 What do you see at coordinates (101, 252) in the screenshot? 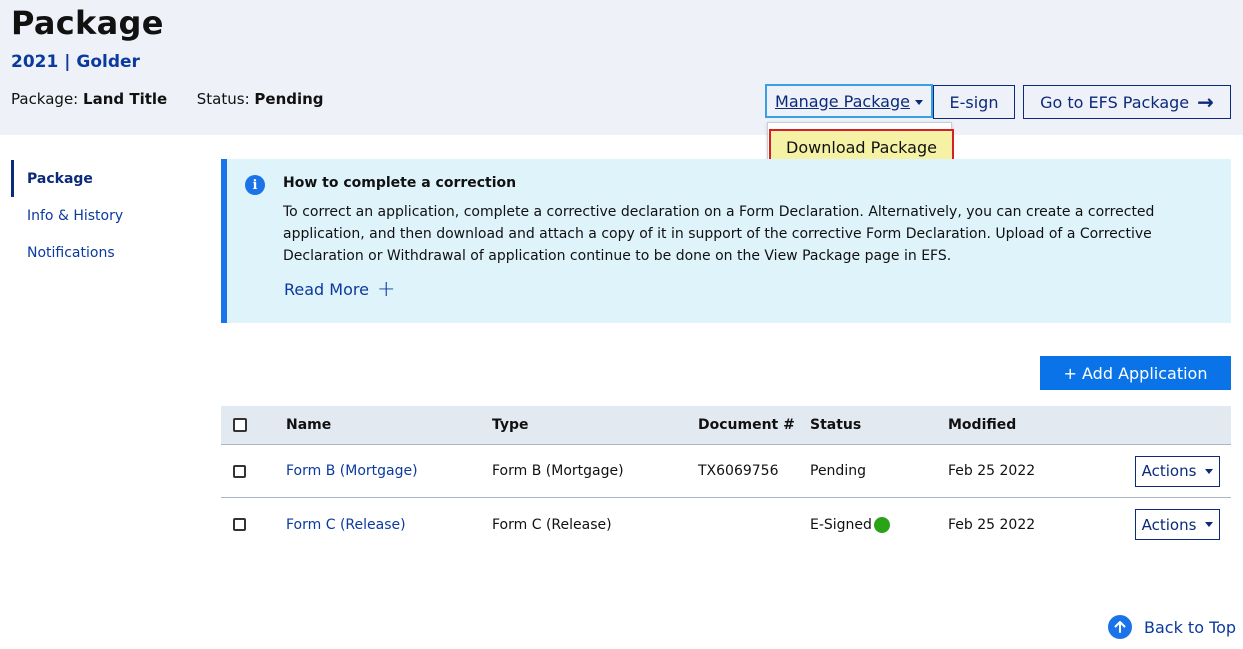
I see `sidebar-item-notifications: Notifications` at bounding box center [101, 252].